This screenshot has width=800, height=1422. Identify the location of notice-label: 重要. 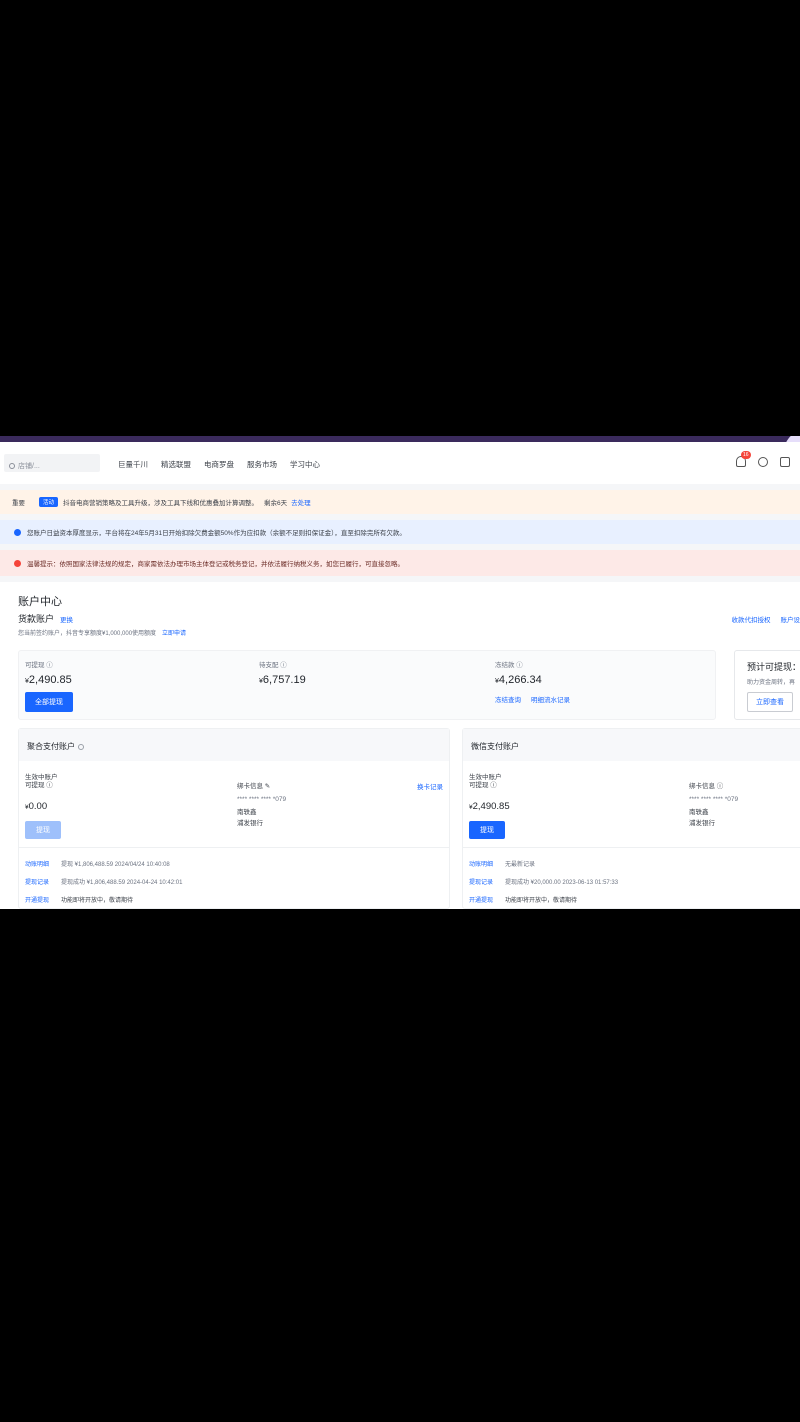
(18, 503).